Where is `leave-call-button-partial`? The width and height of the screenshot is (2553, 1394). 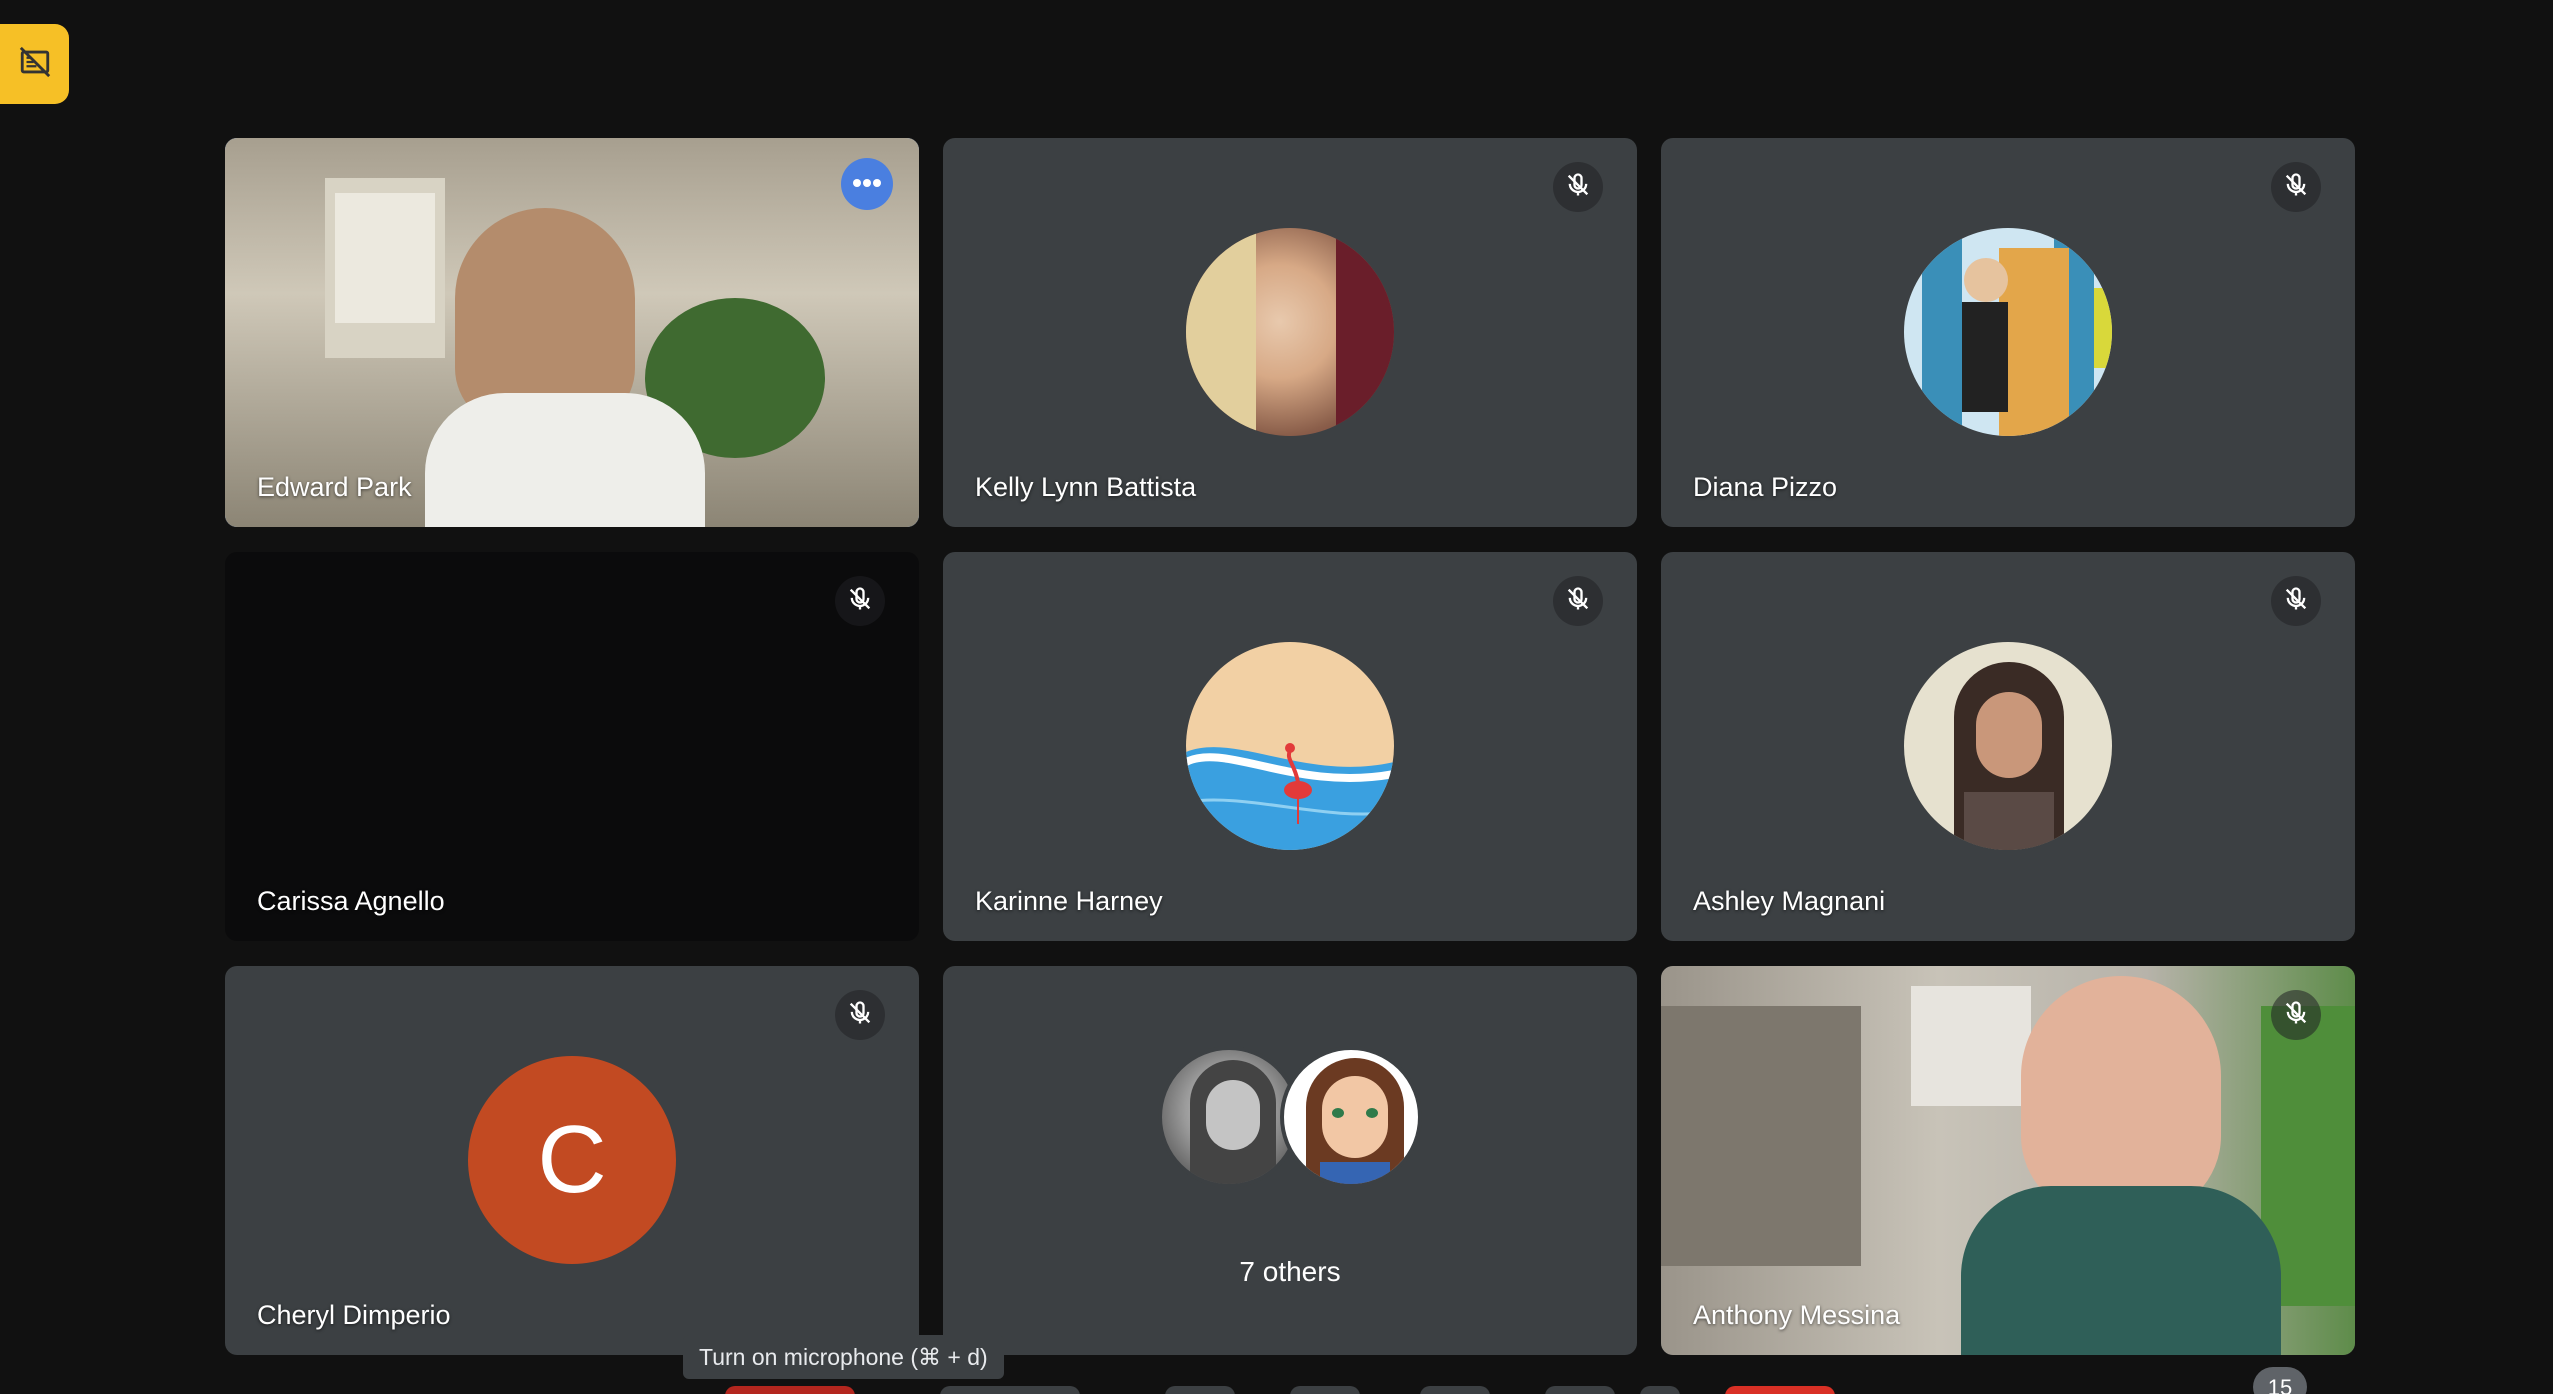
leave-call-button-partial is located at coordinates (1780, 1390).